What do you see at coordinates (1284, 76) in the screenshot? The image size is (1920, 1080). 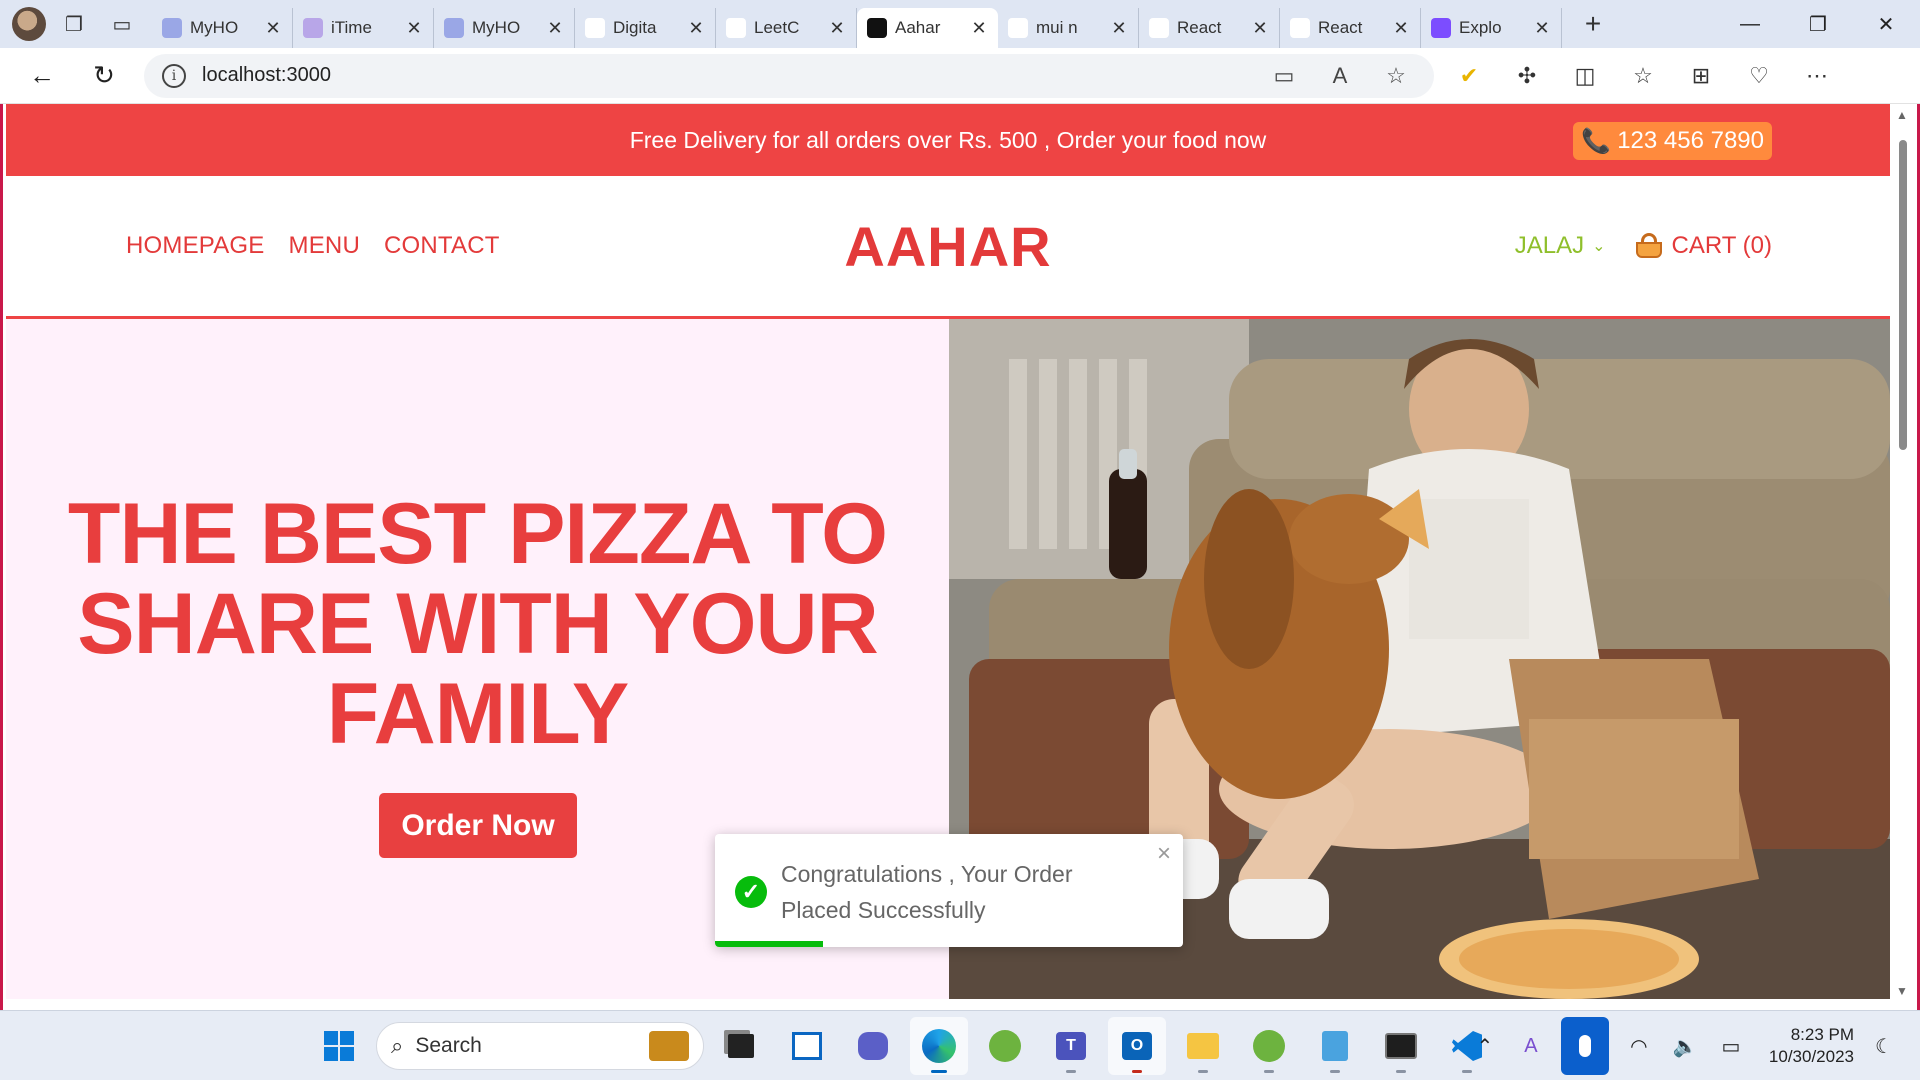 I see `app-available-icon: ▭` at bounding box center [1284, 76].